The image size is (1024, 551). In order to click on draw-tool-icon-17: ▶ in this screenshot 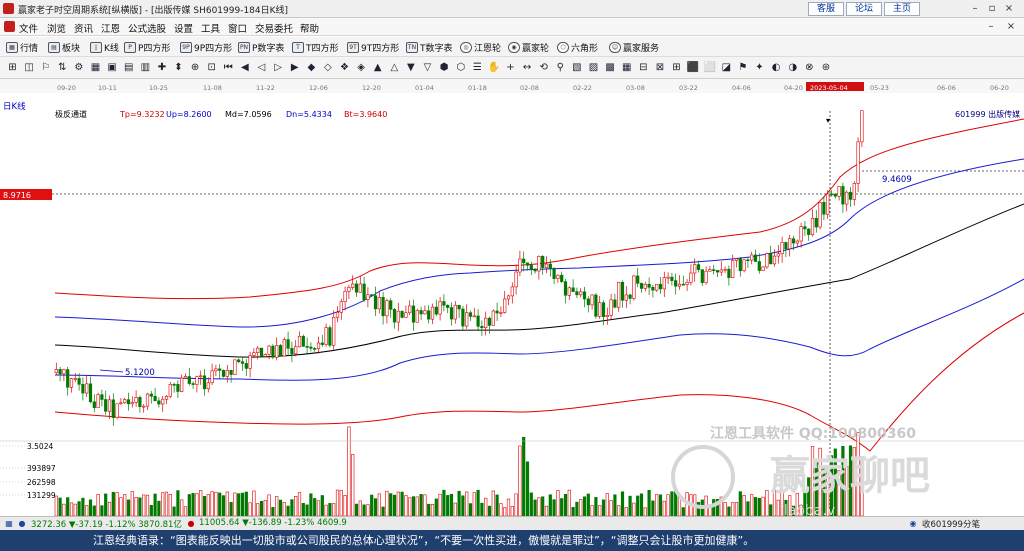, I will do `click(294, 67)`.